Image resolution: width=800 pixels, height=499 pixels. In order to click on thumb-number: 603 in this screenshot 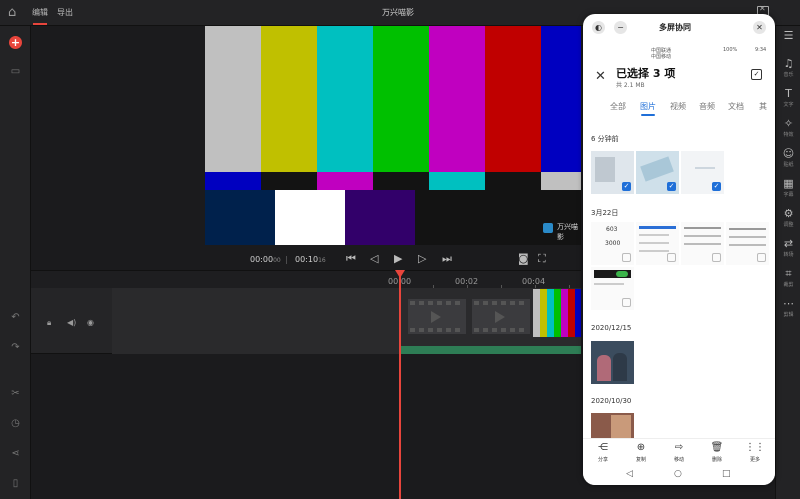, I will do `click(612, 229)`.